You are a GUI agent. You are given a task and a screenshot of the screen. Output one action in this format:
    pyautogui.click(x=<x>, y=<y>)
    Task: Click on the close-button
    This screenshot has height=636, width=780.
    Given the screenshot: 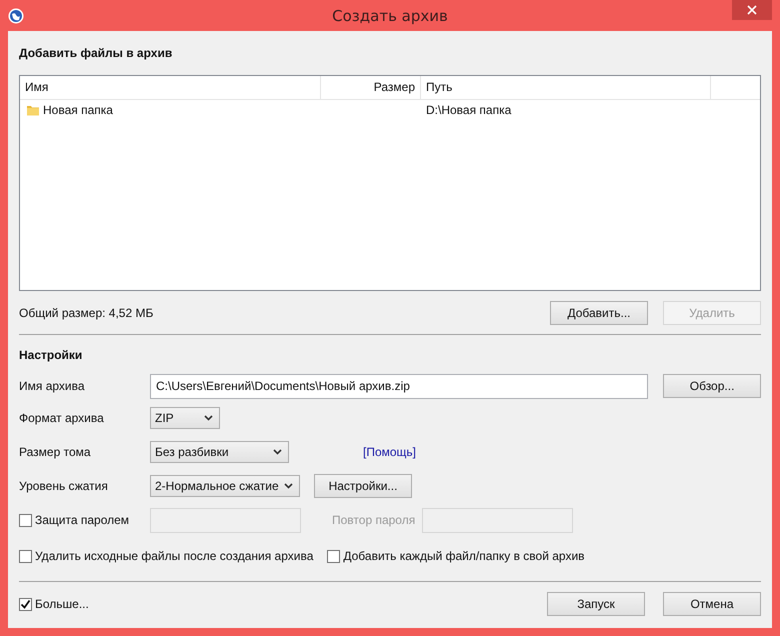 What is the action you would take?
    pyautogui.click(x=752, y=10)
    